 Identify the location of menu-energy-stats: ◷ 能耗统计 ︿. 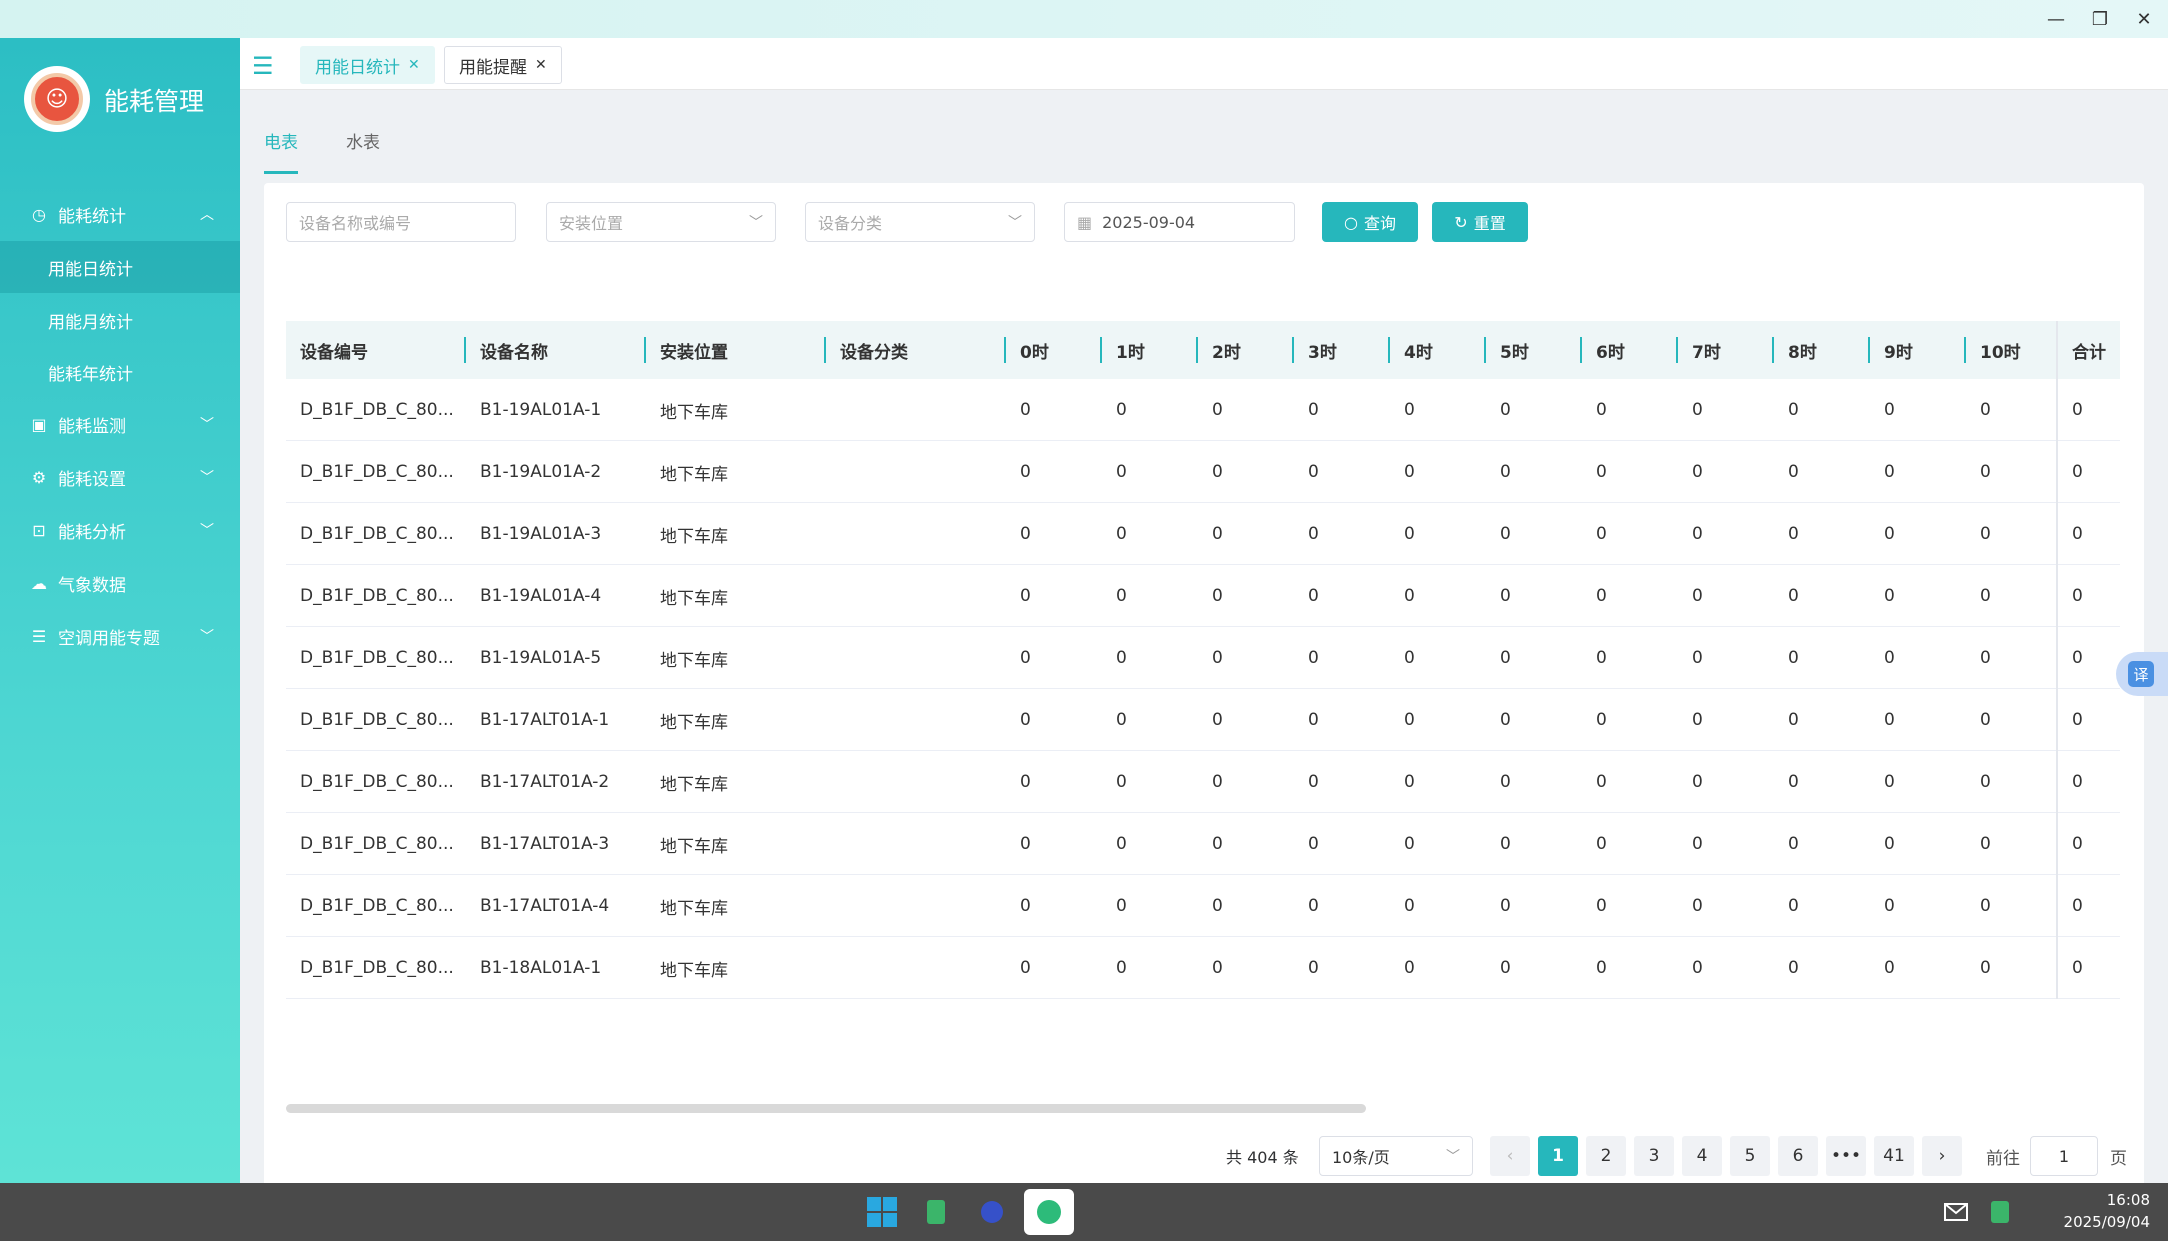
(120, 214).